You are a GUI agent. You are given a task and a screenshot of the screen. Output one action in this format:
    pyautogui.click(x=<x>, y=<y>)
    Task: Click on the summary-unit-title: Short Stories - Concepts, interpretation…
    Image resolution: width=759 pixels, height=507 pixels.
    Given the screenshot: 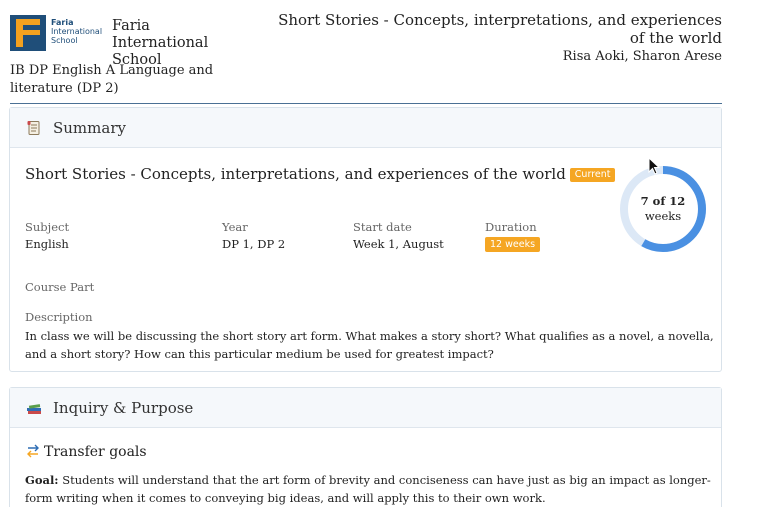 What is the action you would take?
    pyautogui.click(x=320, y=174)
    